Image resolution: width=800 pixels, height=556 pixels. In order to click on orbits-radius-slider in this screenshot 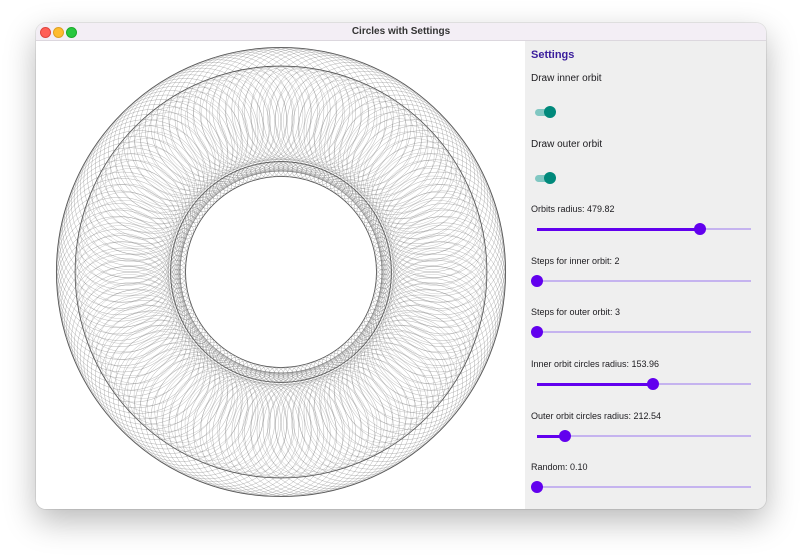, I will do `click(644, 229)`.